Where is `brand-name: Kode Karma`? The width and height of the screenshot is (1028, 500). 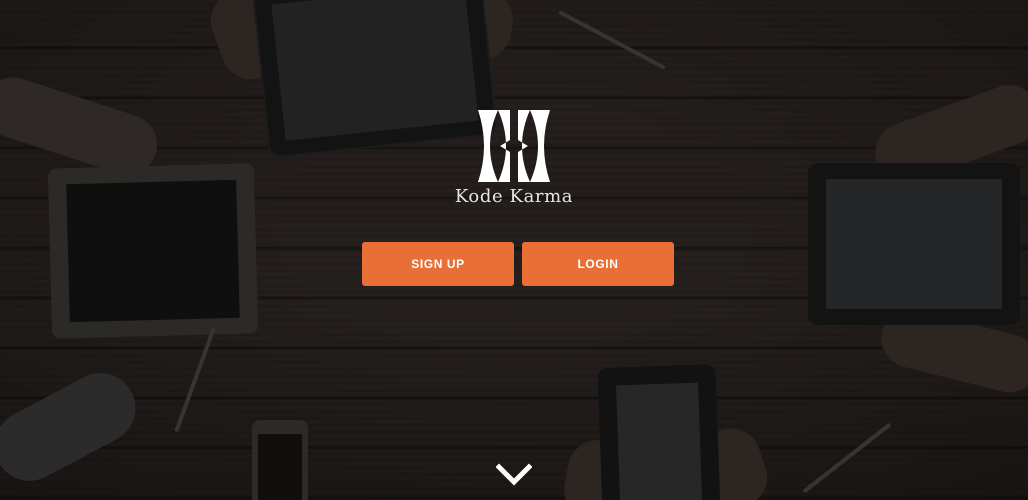
brand-name: Kode Karma is located at coordinates (514, 196).